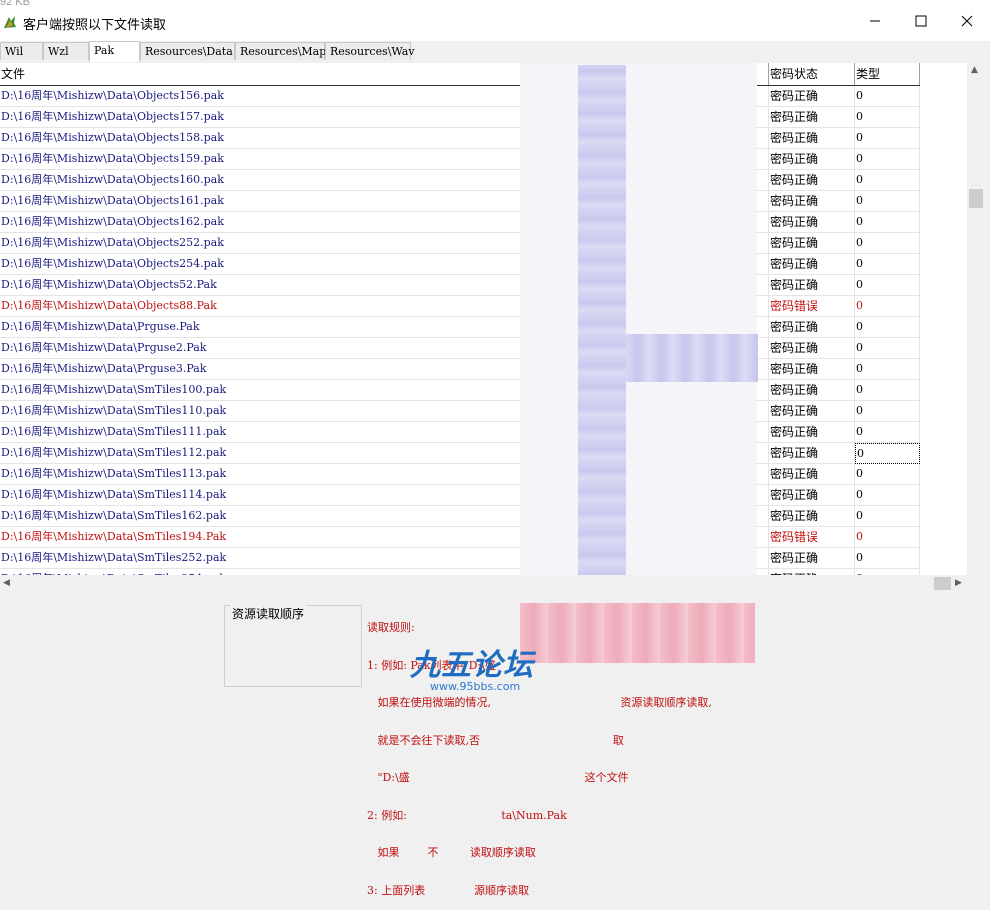 Image resolution: width=990 pixels, height=910 pixels. Describe the element at coordinates (283, 201) in the screenshot. I see `cell-file: D:\16周年\Mishizw\Data\Objects161.pak` at that location.